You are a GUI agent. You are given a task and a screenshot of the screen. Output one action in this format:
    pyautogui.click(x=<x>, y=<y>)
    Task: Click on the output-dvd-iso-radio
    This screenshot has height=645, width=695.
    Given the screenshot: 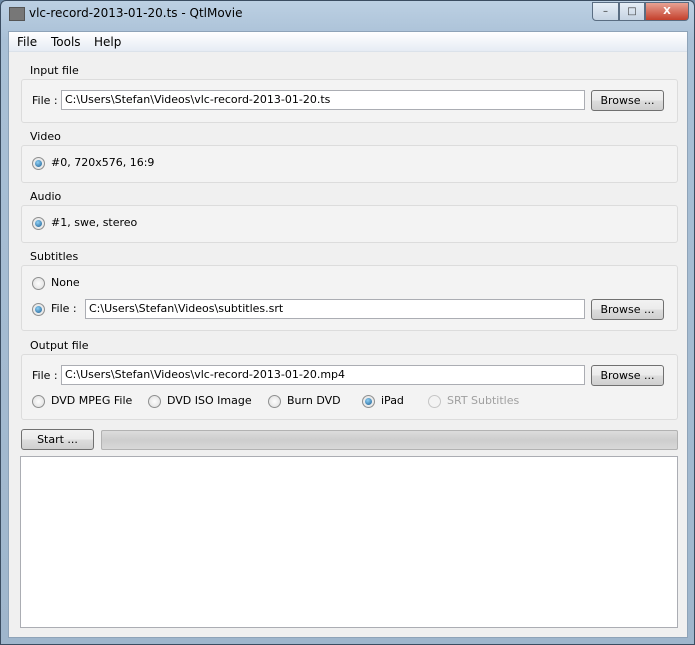 What is the action you would take?
    pyautogui.click(x=154, y=401)
    